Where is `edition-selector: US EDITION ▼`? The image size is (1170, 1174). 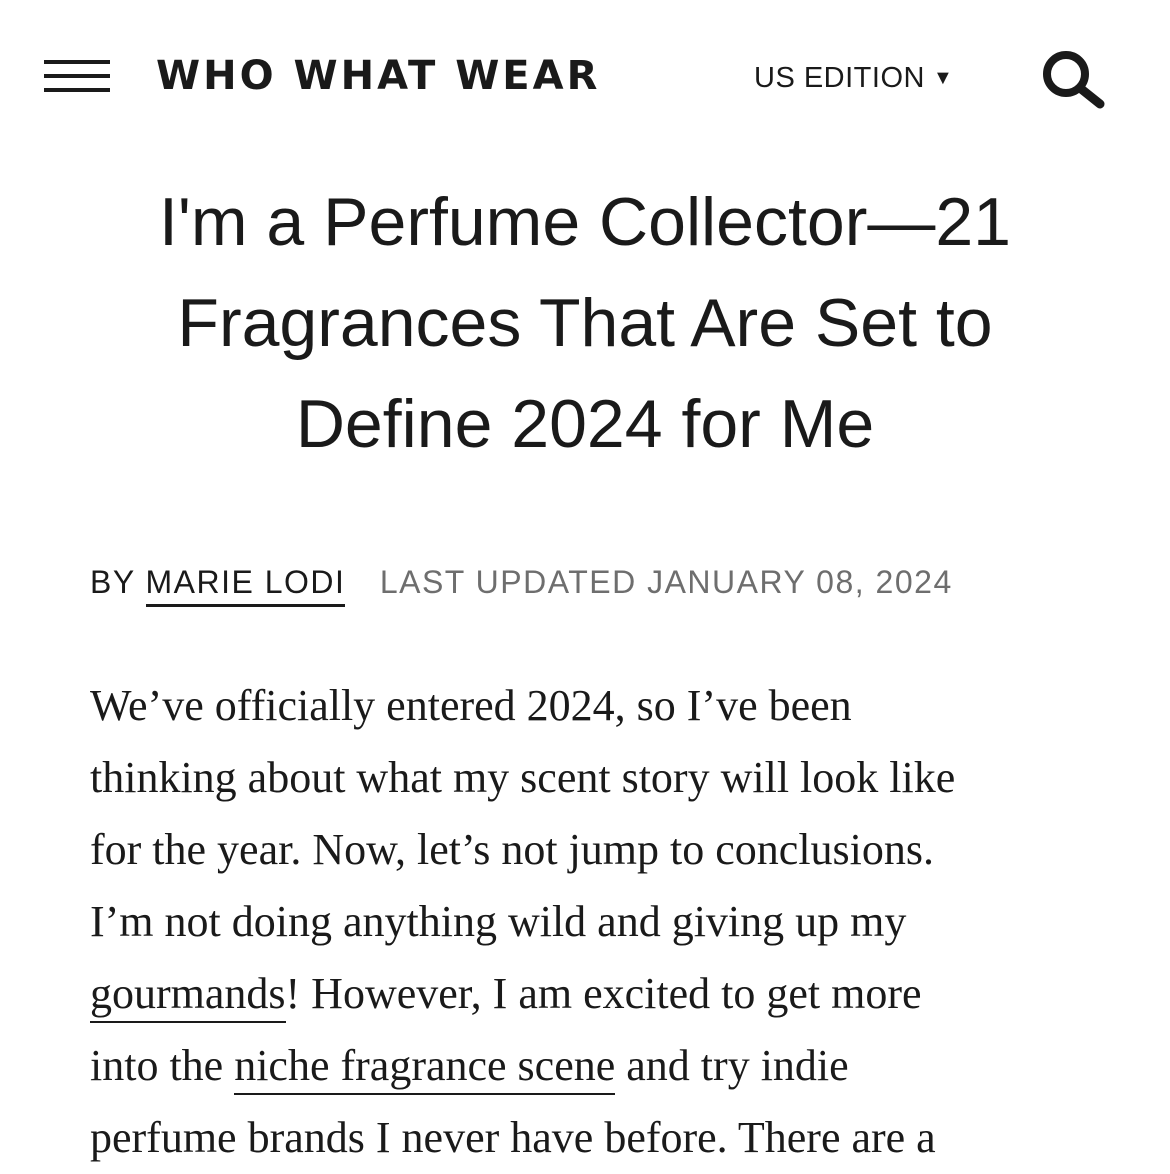
edition-selector: US EDITION ▼ is located at coordinates (853, 78).